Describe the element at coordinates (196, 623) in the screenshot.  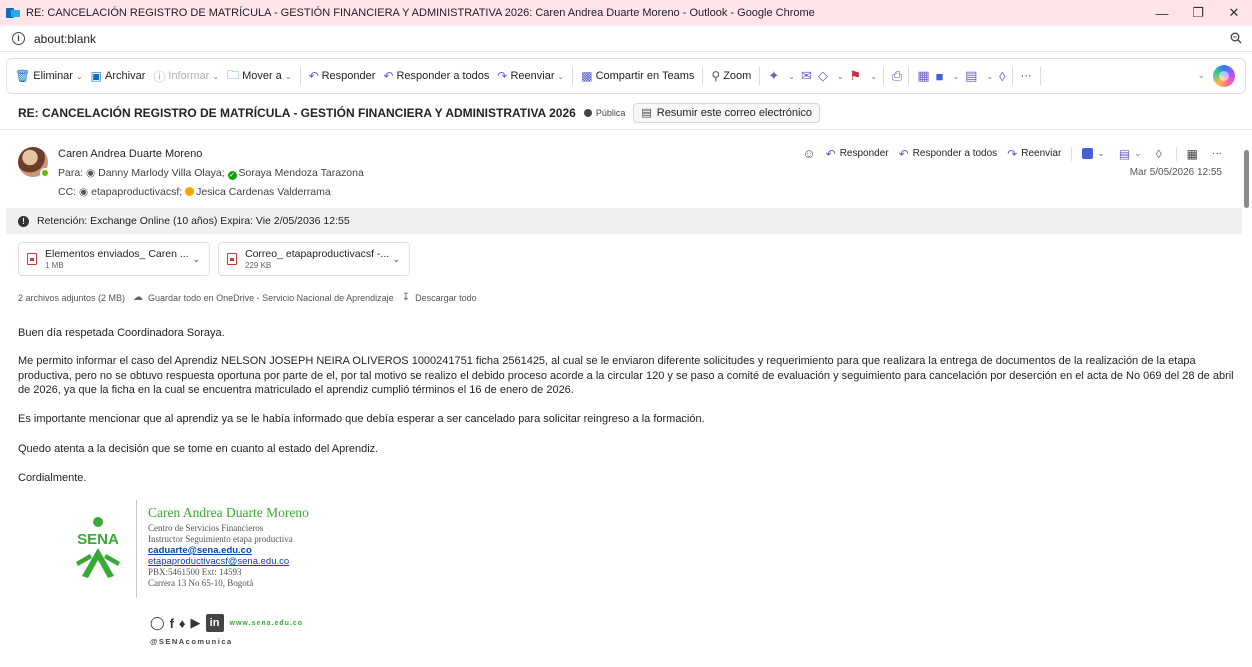
I see `youtube-icon: ▶` at that location.